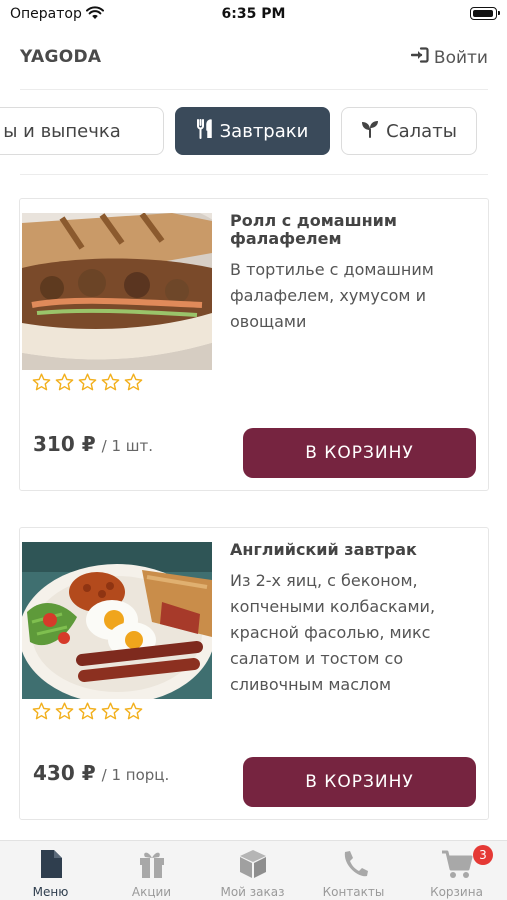 The image size is (507, 900). Describe the element at coordinates (419, 57) in the screenshot. I see `login-icon` at that location.